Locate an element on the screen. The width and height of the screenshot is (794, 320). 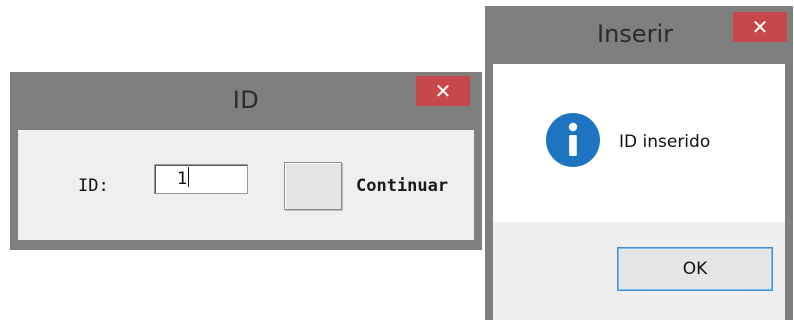
dialog-footer: OK is located at coordinates (639, 271).